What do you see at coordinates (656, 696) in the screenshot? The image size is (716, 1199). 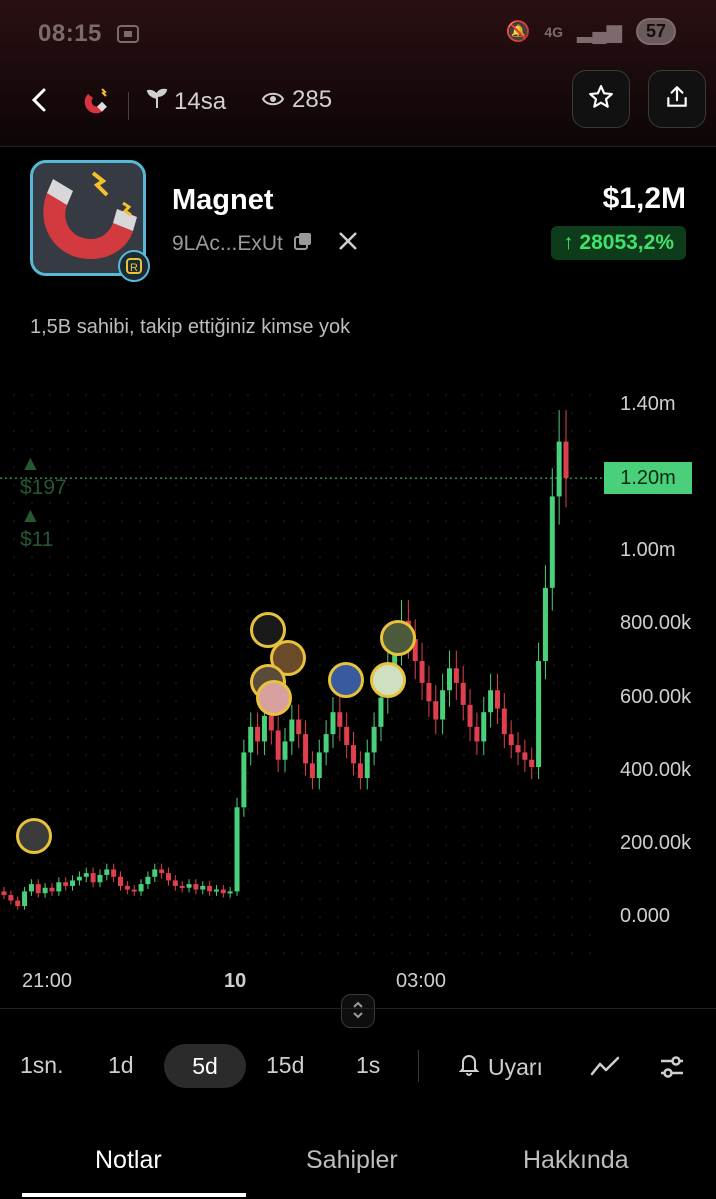 I see `y-tick-label: 600.00k` at bounding box center [656, 696].